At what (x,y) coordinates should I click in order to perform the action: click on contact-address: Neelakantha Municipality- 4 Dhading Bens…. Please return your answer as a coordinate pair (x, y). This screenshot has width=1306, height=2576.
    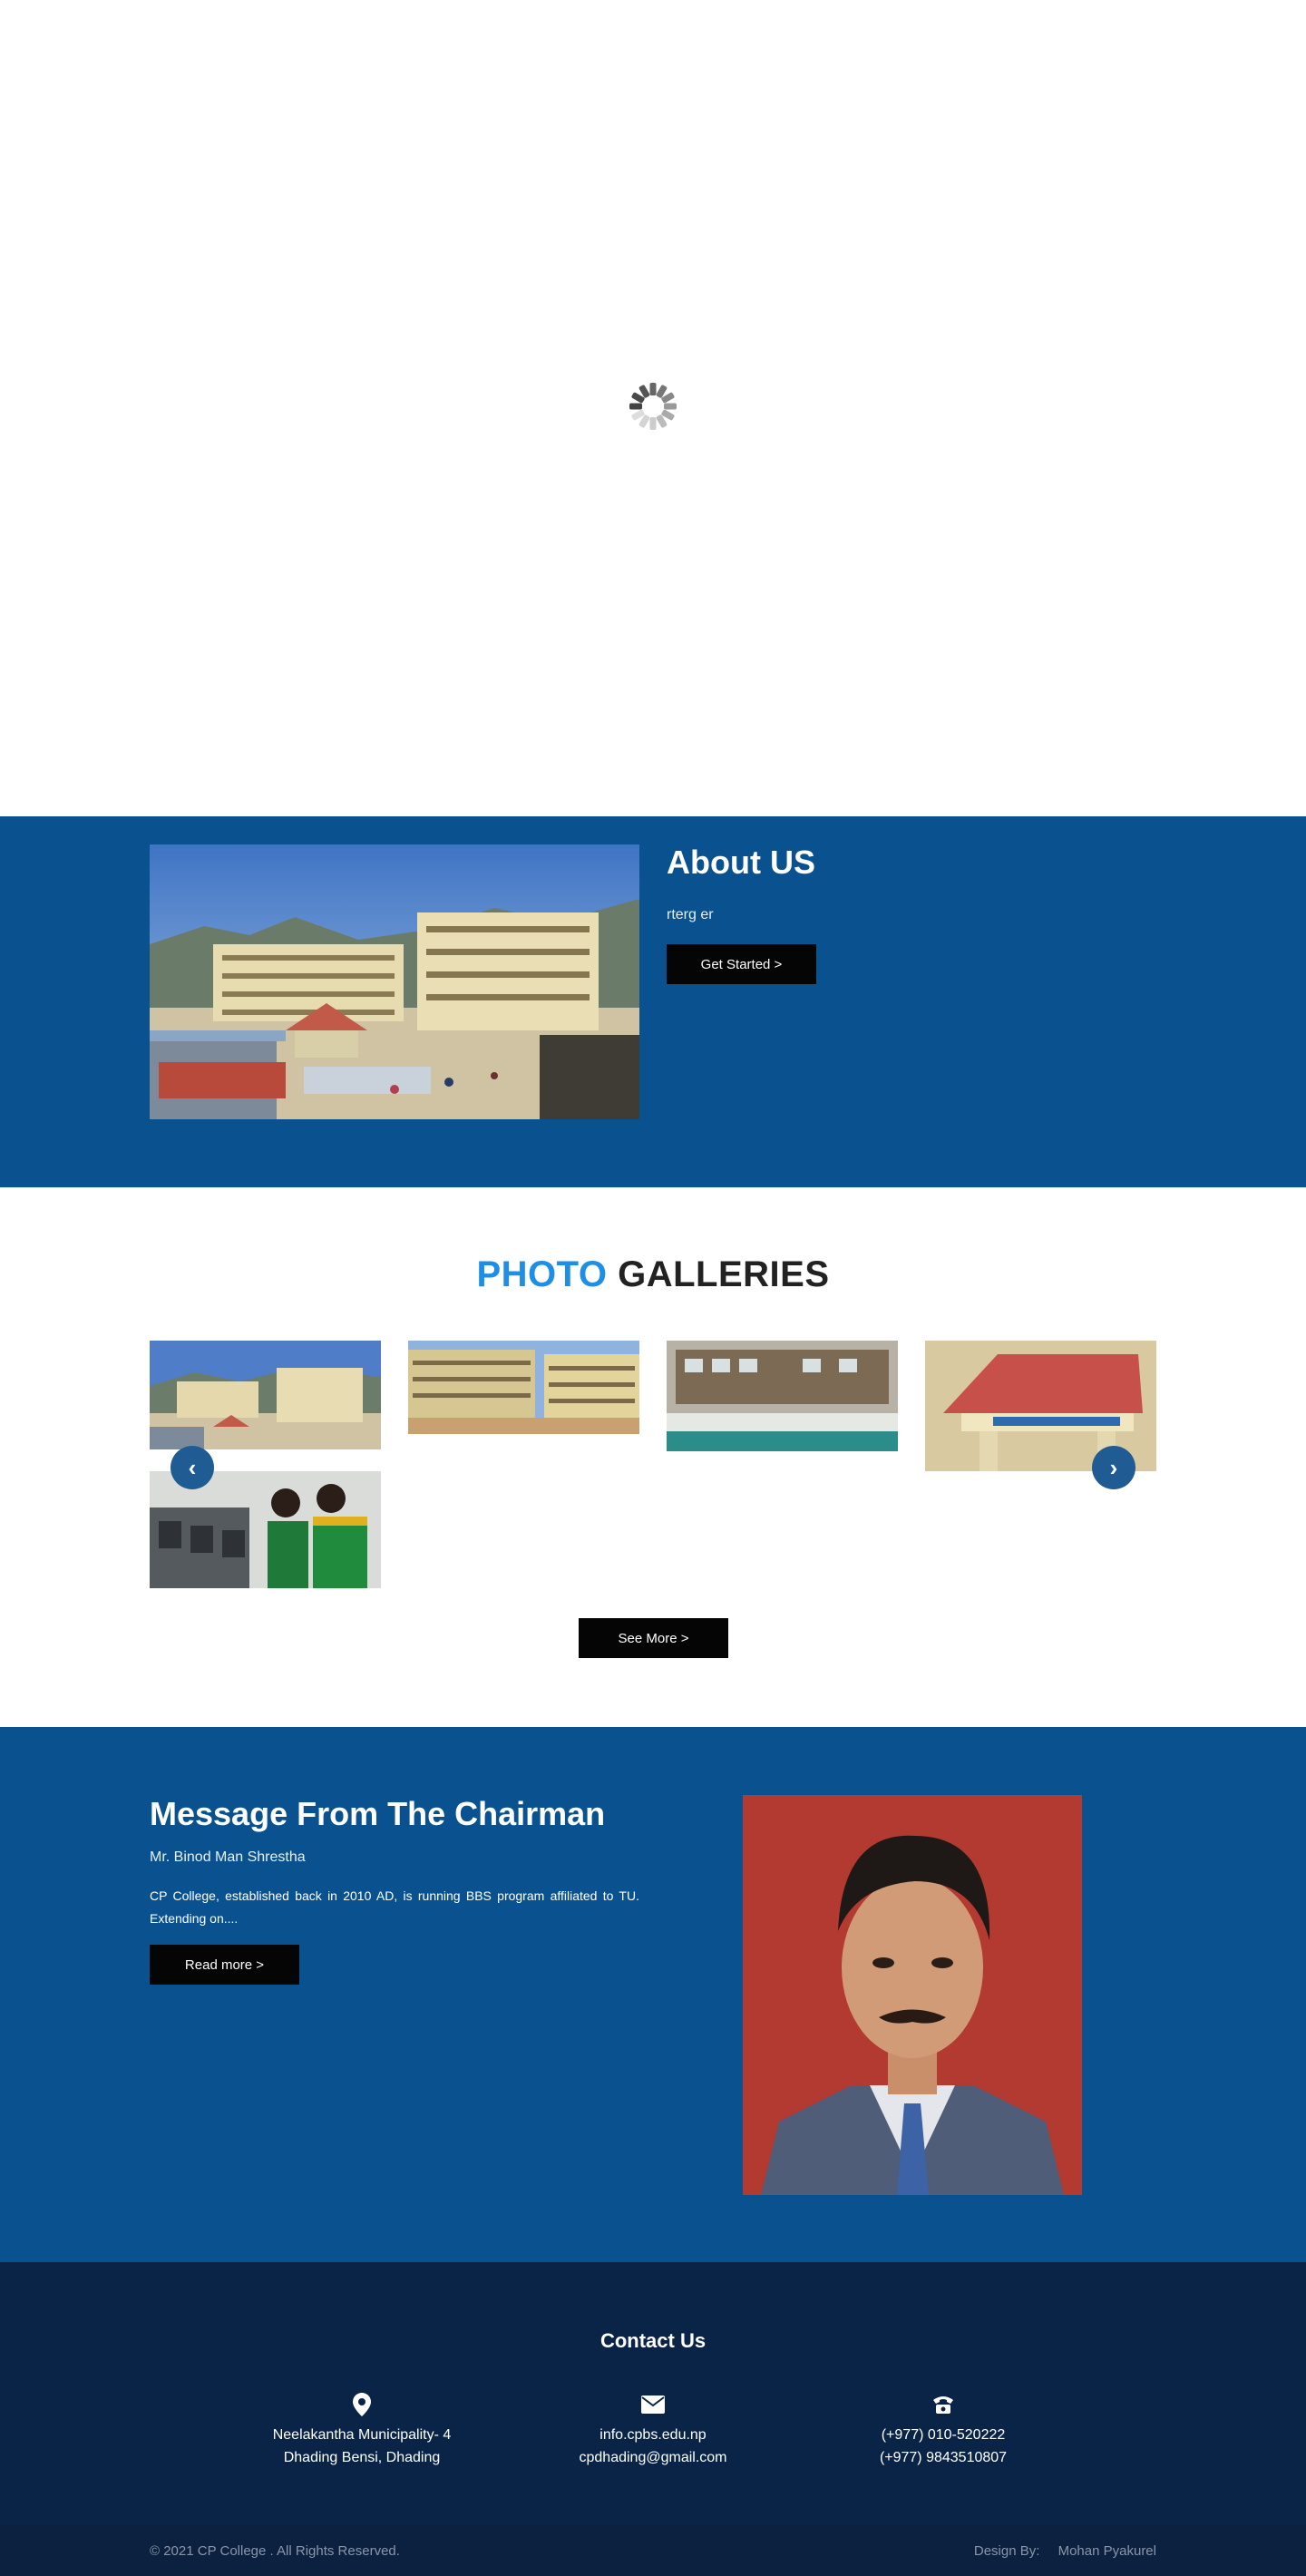
    Looking at the image, I should click on (362, 2429).